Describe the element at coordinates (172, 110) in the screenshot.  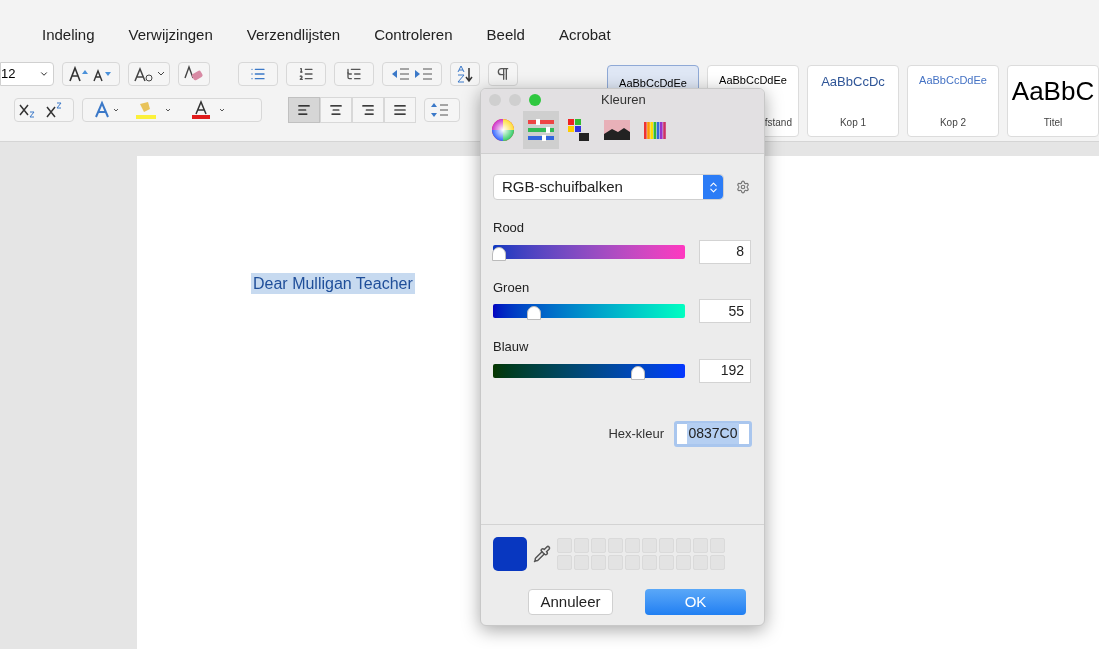
I see `text-effects-button` at that location.